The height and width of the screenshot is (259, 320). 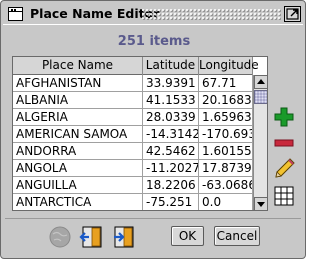 I want to click on export-button, so click(x=124, y=237).